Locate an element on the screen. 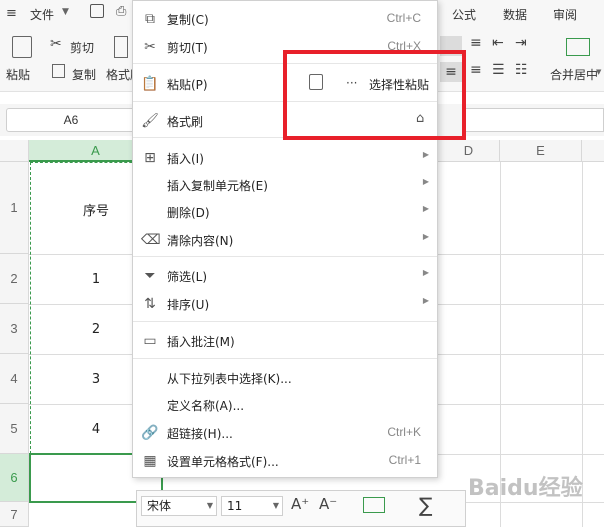 The height and width of the screenshot is (527, 604). copy-icon: ⧉ is located at coordinates (150, 19).